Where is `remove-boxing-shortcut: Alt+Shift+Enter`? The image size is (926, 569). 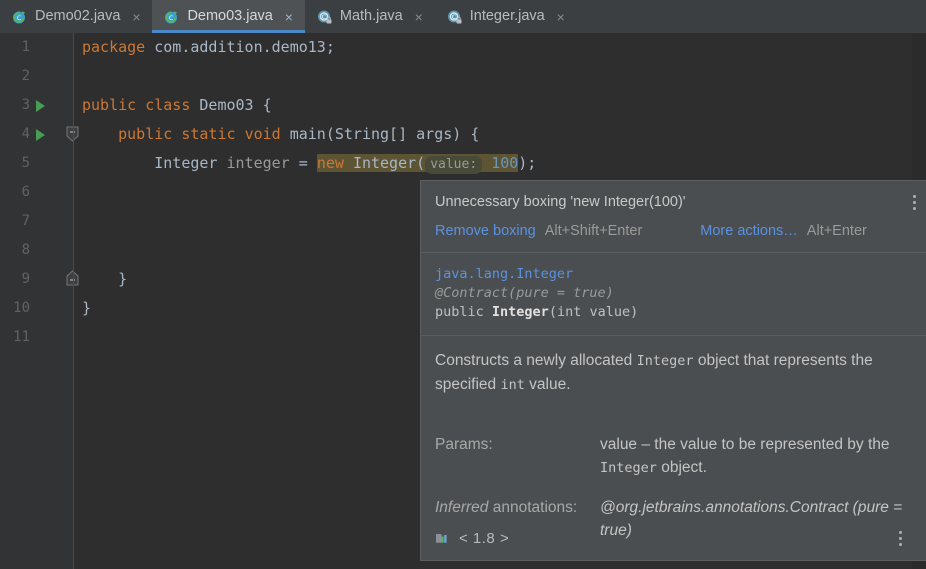
remove-boxing-shortcut: Alt+Shift+Enter is located at coordinates (593, 231).